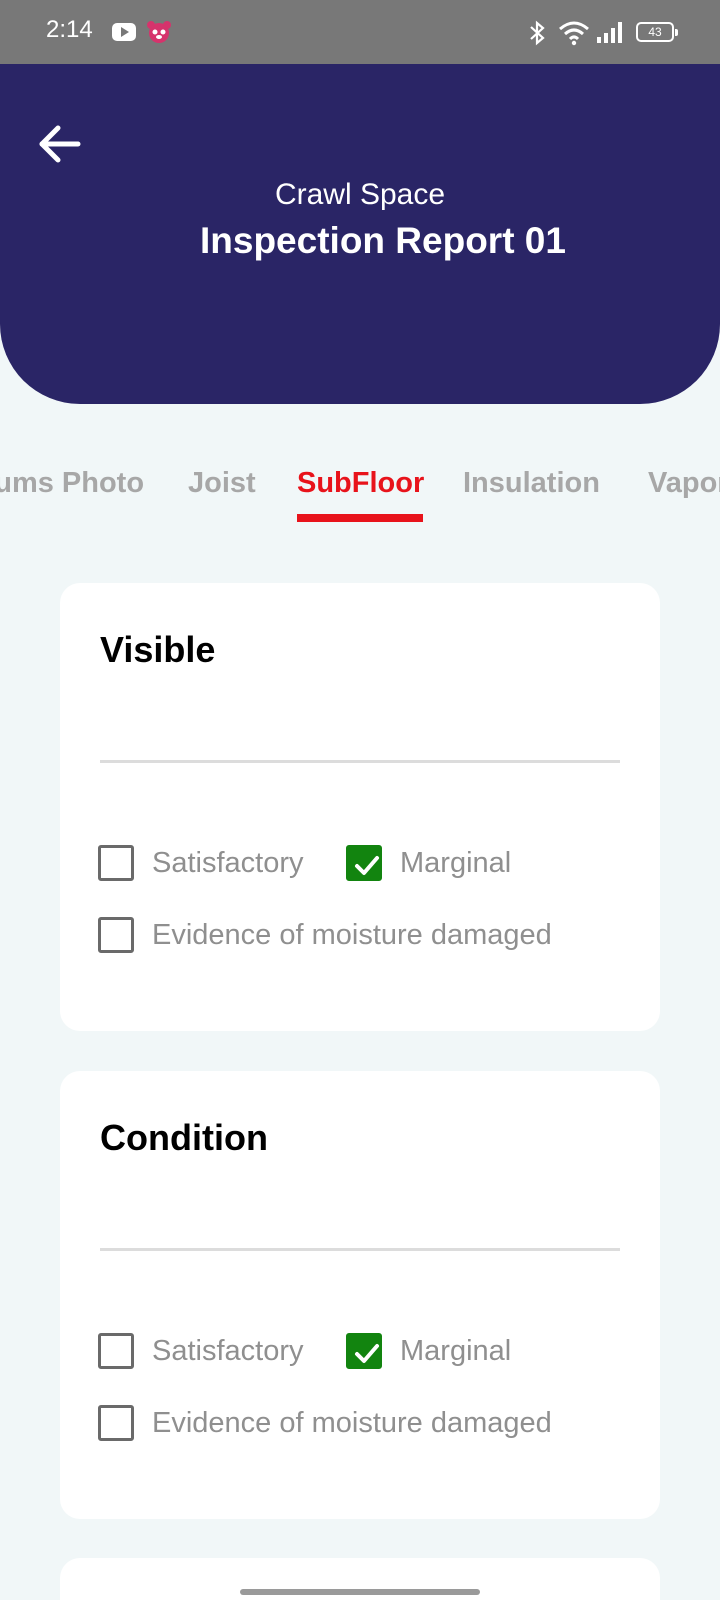  Describe the element at coordinates (574, 35) in the screenshot. I see `wifi-icon` at that location.